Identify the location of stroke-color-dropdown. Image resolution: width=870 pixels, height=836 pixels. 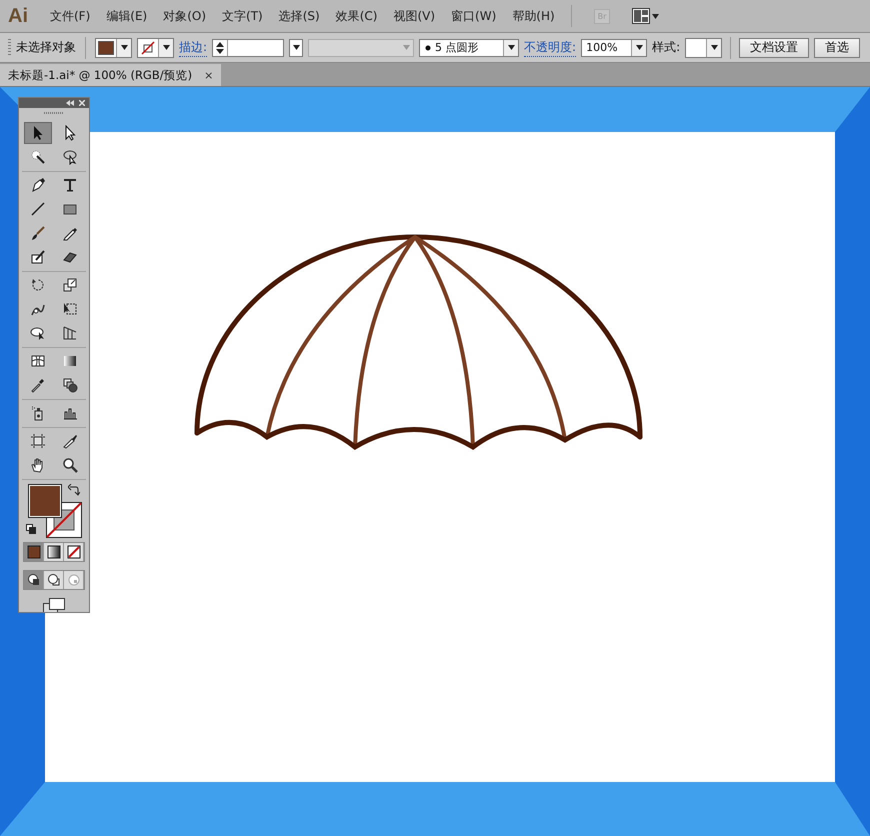
(155, 48).